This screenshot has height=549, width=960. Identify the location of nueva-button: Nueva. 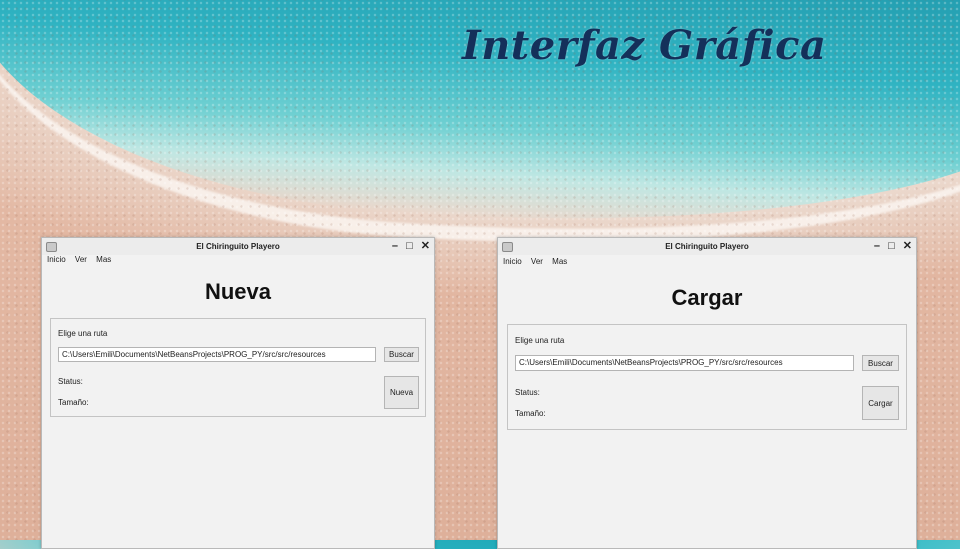
(401, 392).